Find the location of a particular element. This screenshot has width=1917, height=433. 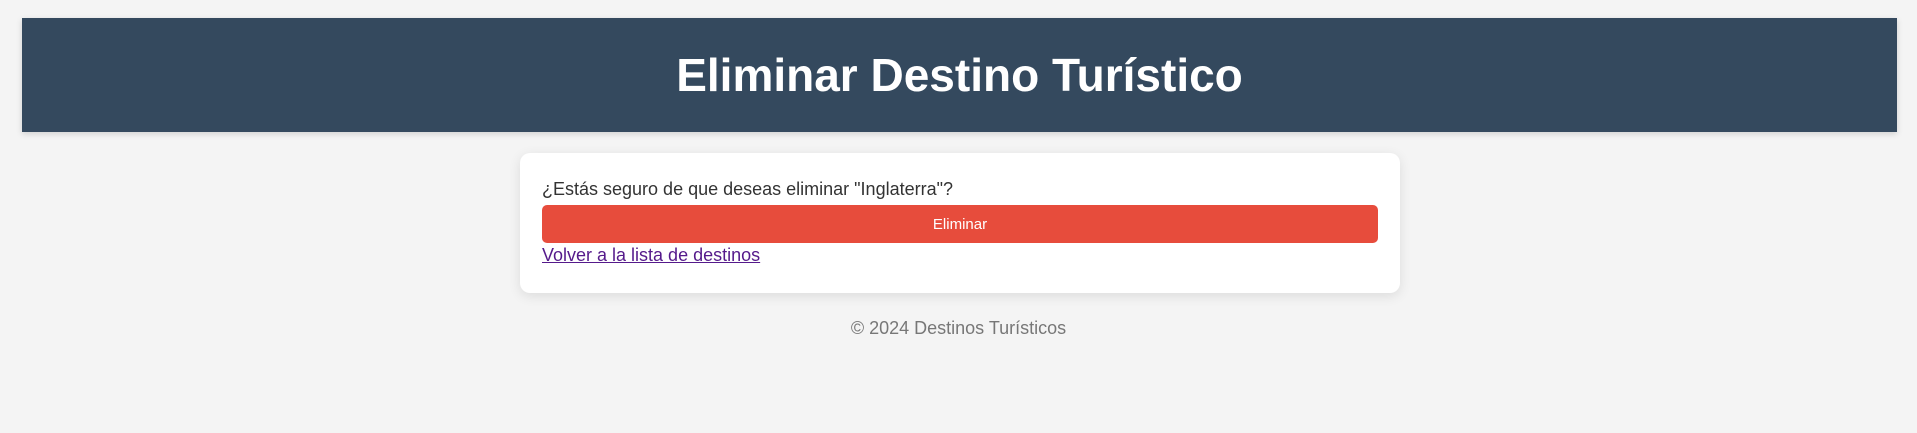

delete-button: Eliminar is located at coordinates (960, 224).